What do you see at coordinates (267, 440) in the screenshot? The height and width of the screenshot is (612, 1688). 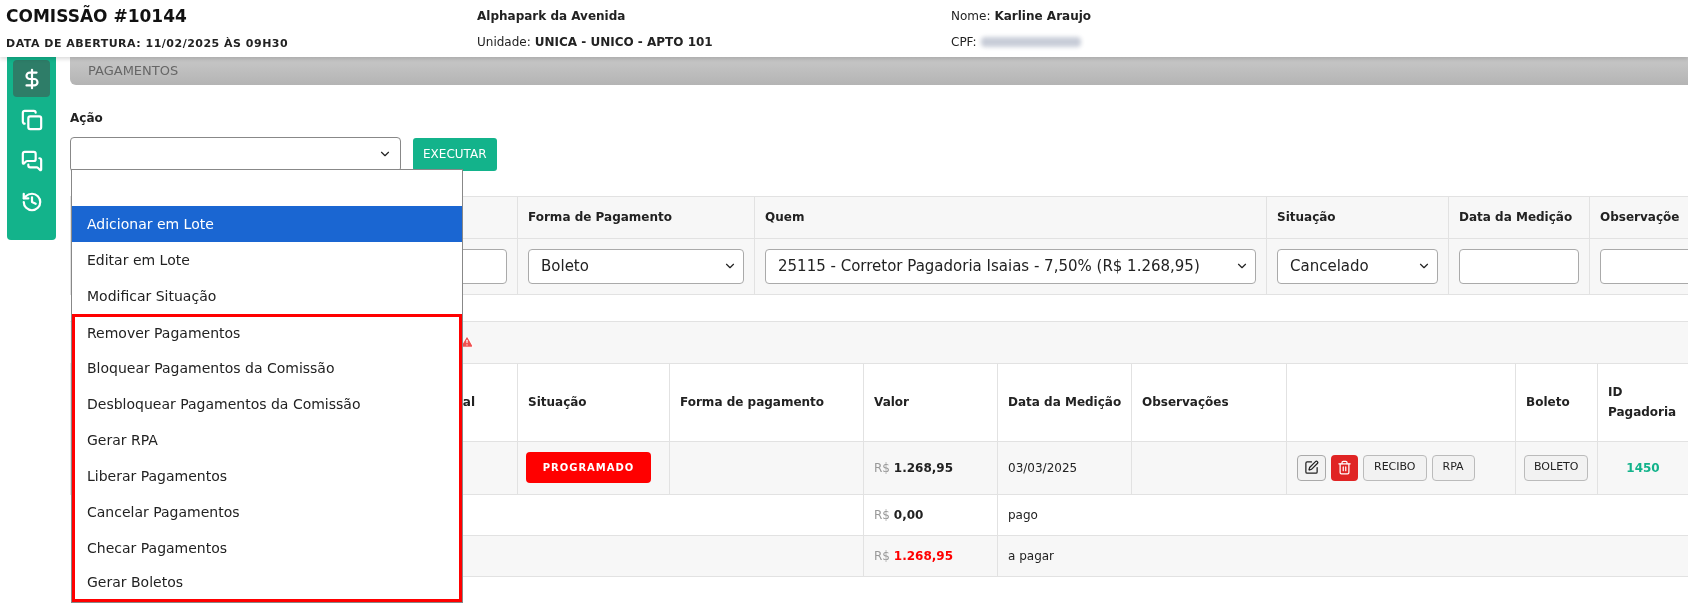 I see `dropdown-option: Gerar RPA` at bounding box center [267, 440].